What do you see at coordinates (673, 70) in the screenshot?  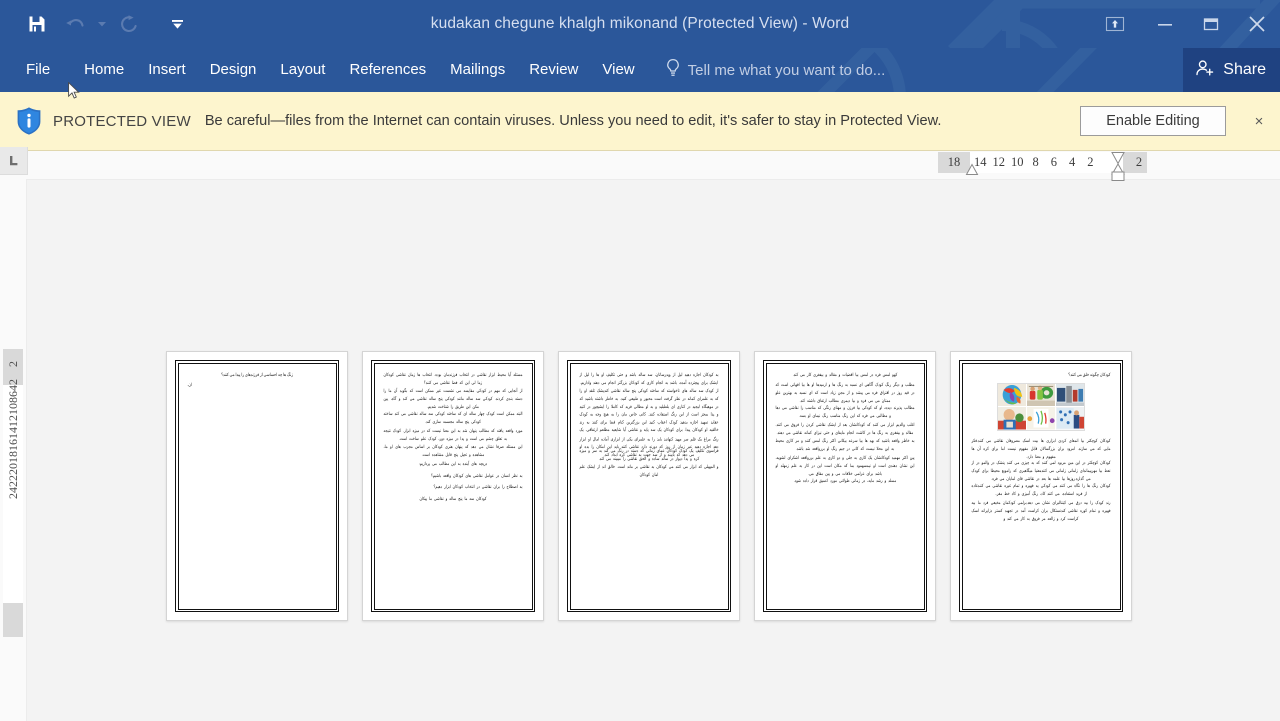 I see `lightbulb-icon` at bounding box center [673, 70].